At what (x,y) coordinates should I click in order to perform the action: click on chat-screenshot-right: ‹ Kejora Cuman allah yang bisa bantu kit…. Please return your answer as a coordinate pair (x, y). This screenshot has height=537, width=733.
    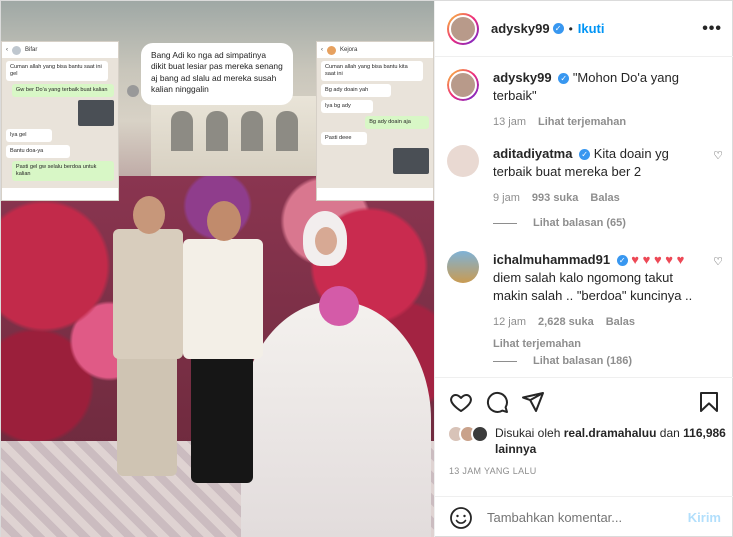
    Looking at the image, I should click on (375, 121).